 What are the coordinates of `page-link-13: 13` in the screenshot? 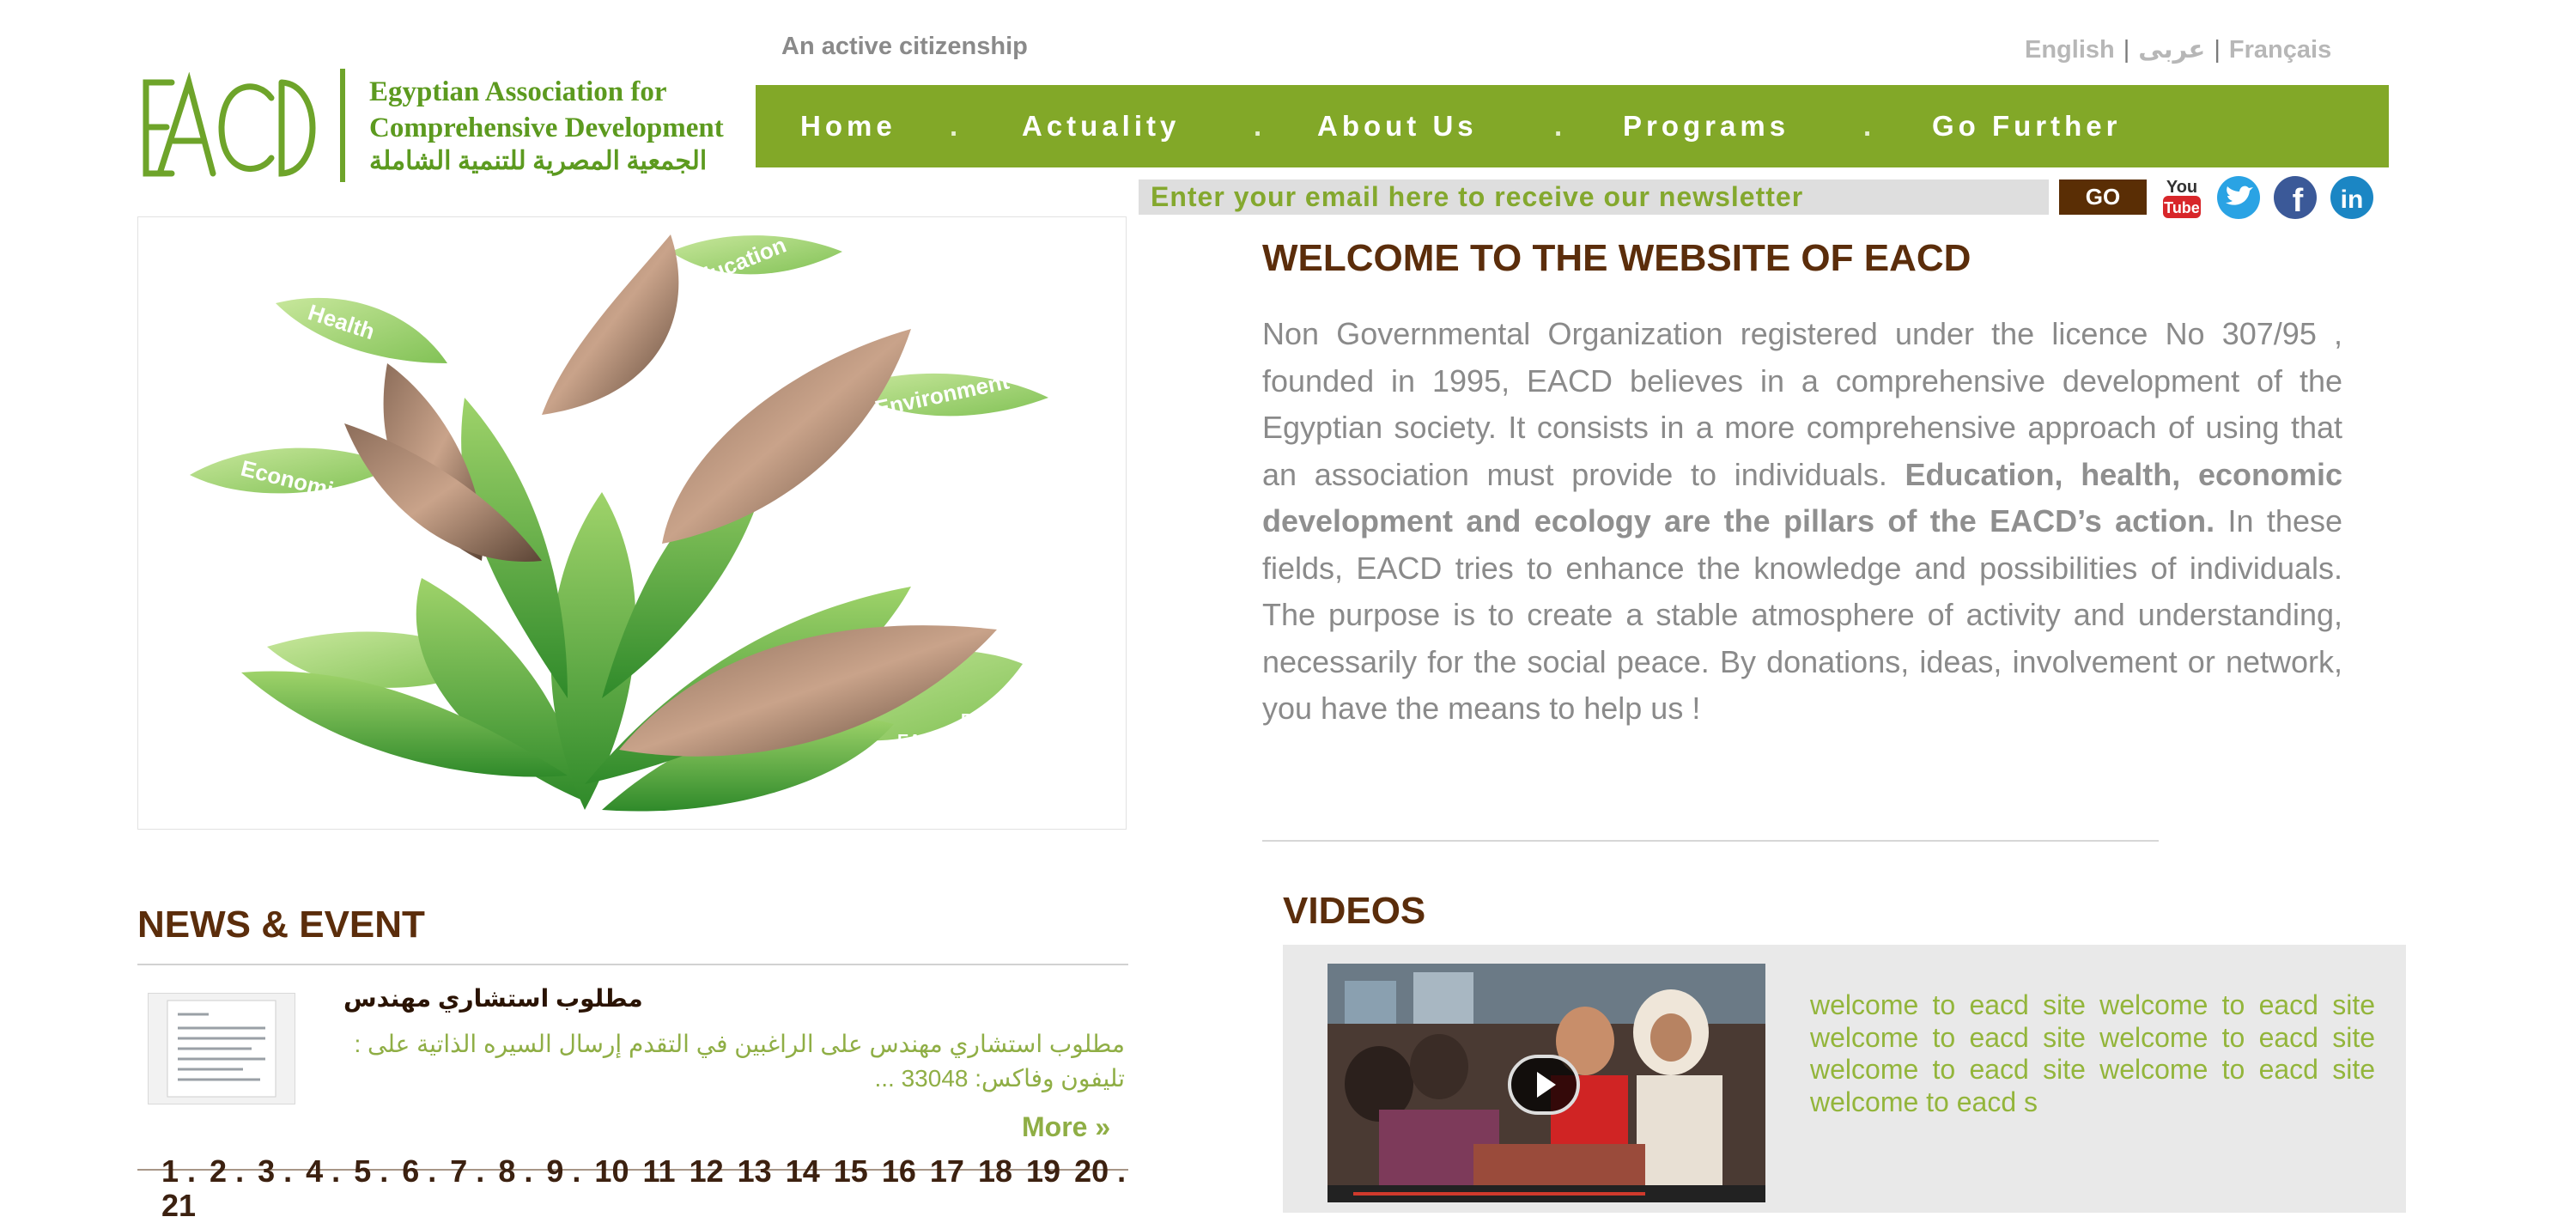 It's located at (755, 1171).